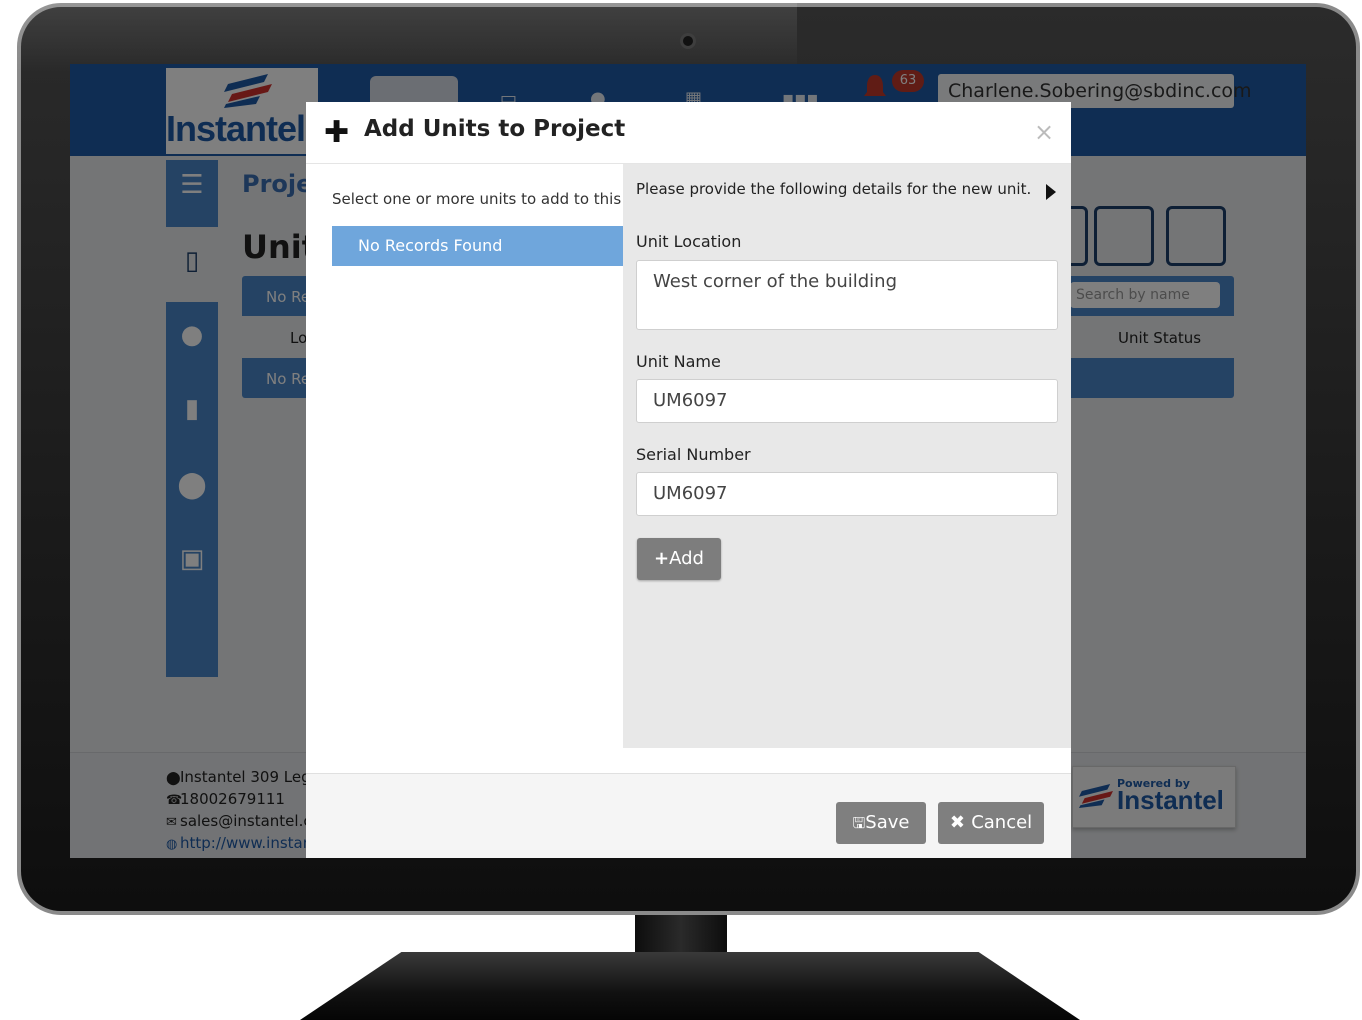 This screenshot has width=1362, height=1020. What do you see at coordinates (693, 454) in the screenshot?
I see `serial-number-label: Serial Number` at bounding box center [693, 454].